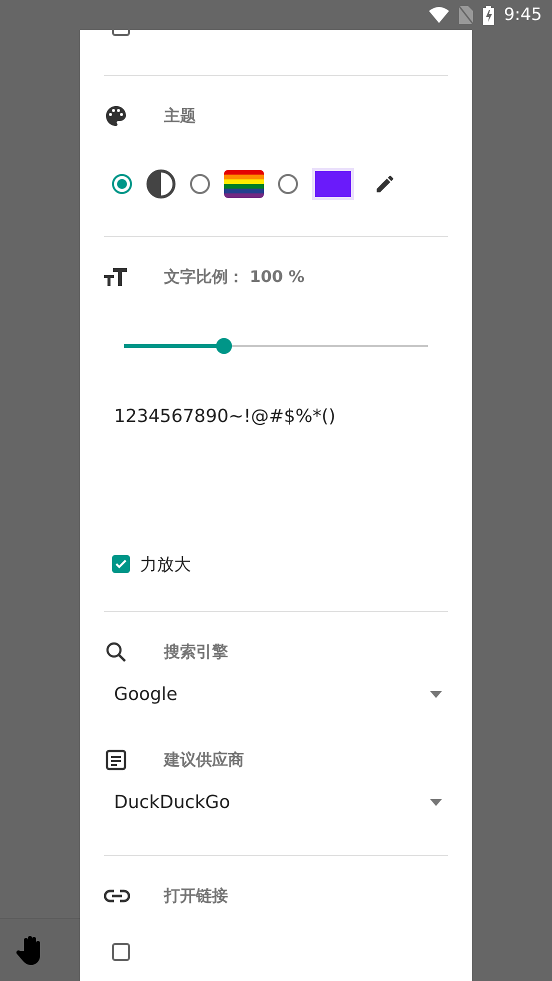  Describe the element at coordinates (117, 896) in the screenshot. I see `link-icon` at that location.